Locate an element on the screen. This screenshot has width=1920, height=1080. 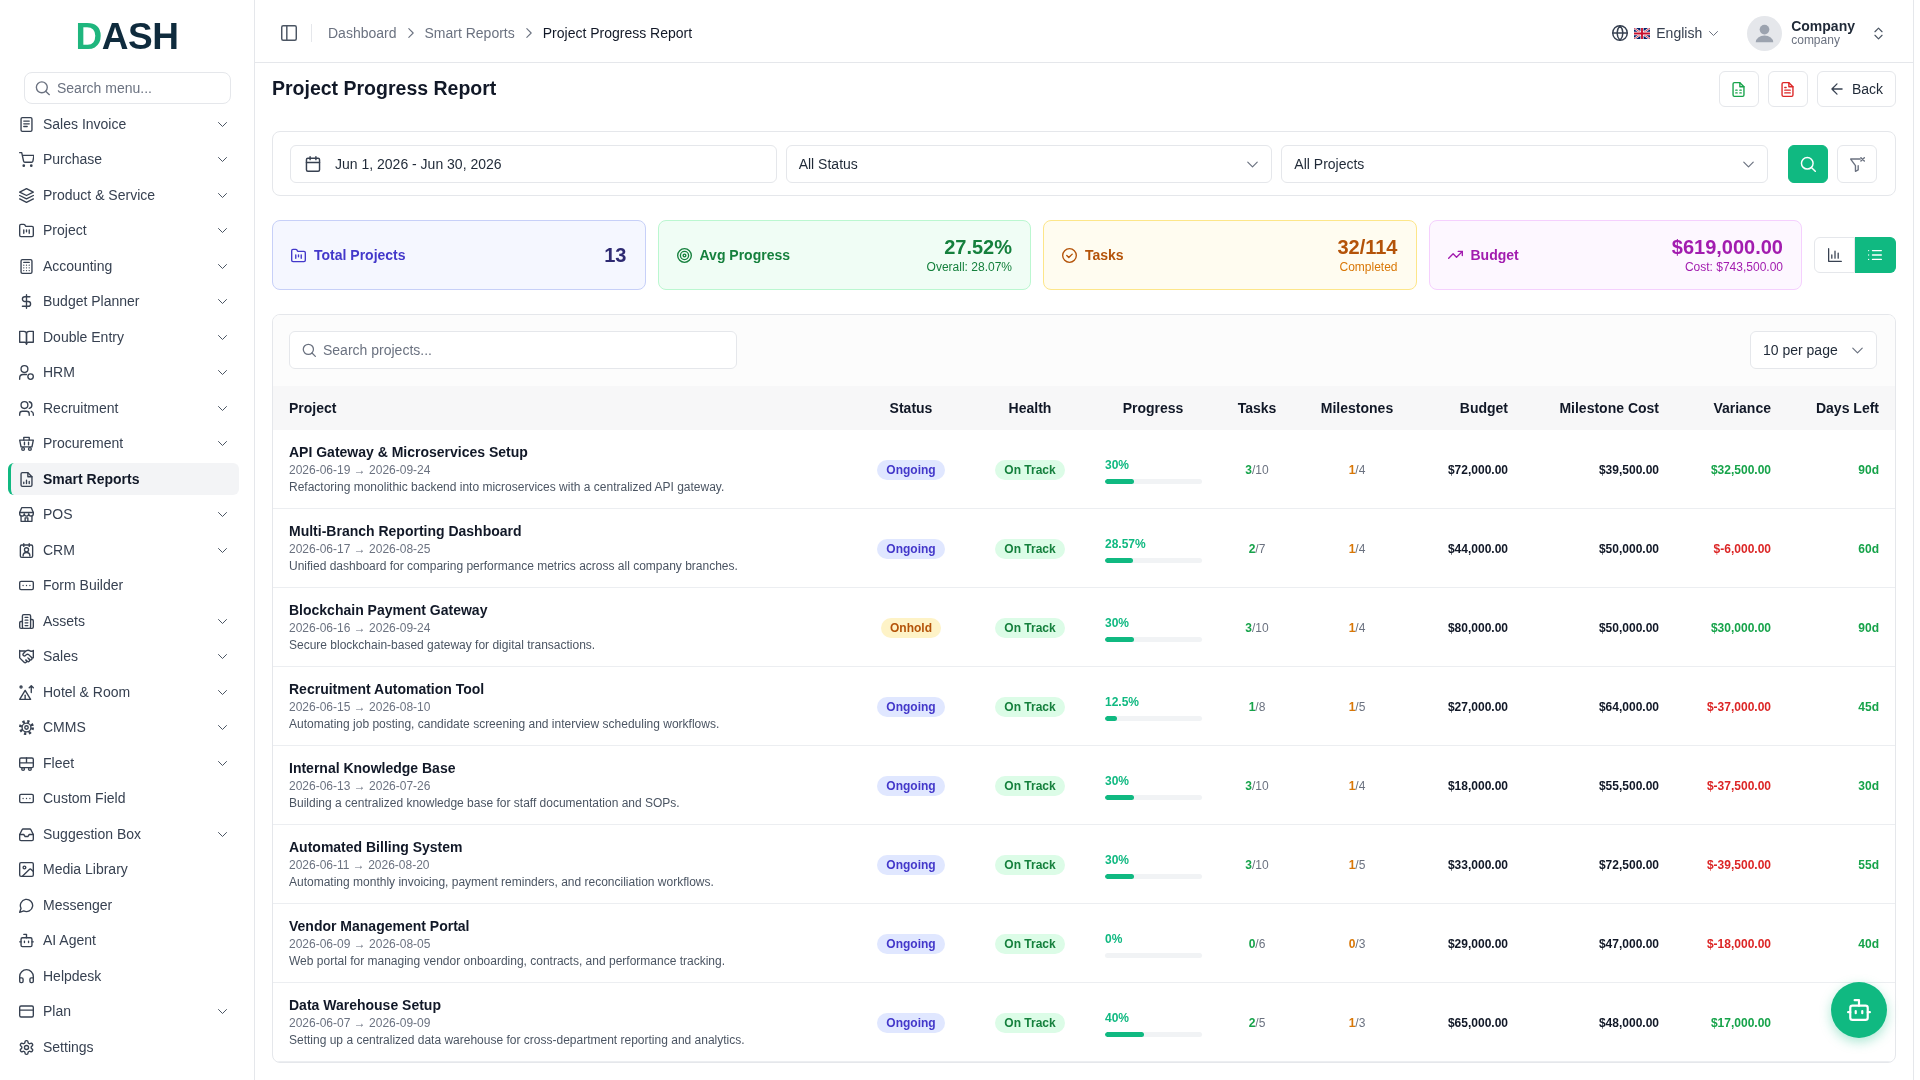
stat-value: 27.52% is located at coordinates (978, 247).